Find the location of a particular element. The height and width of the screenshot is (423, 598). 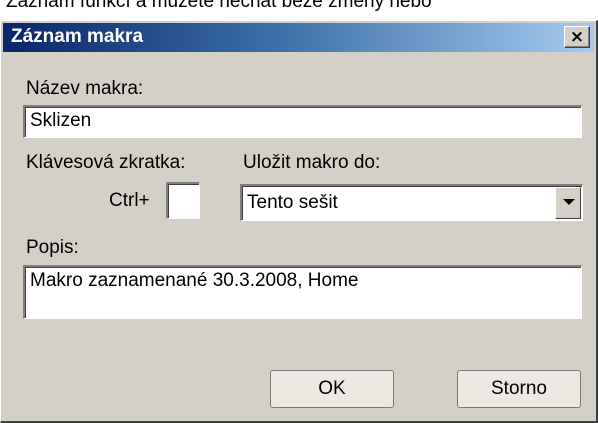

description-label: Popis: is located at coordinates (52, 247).